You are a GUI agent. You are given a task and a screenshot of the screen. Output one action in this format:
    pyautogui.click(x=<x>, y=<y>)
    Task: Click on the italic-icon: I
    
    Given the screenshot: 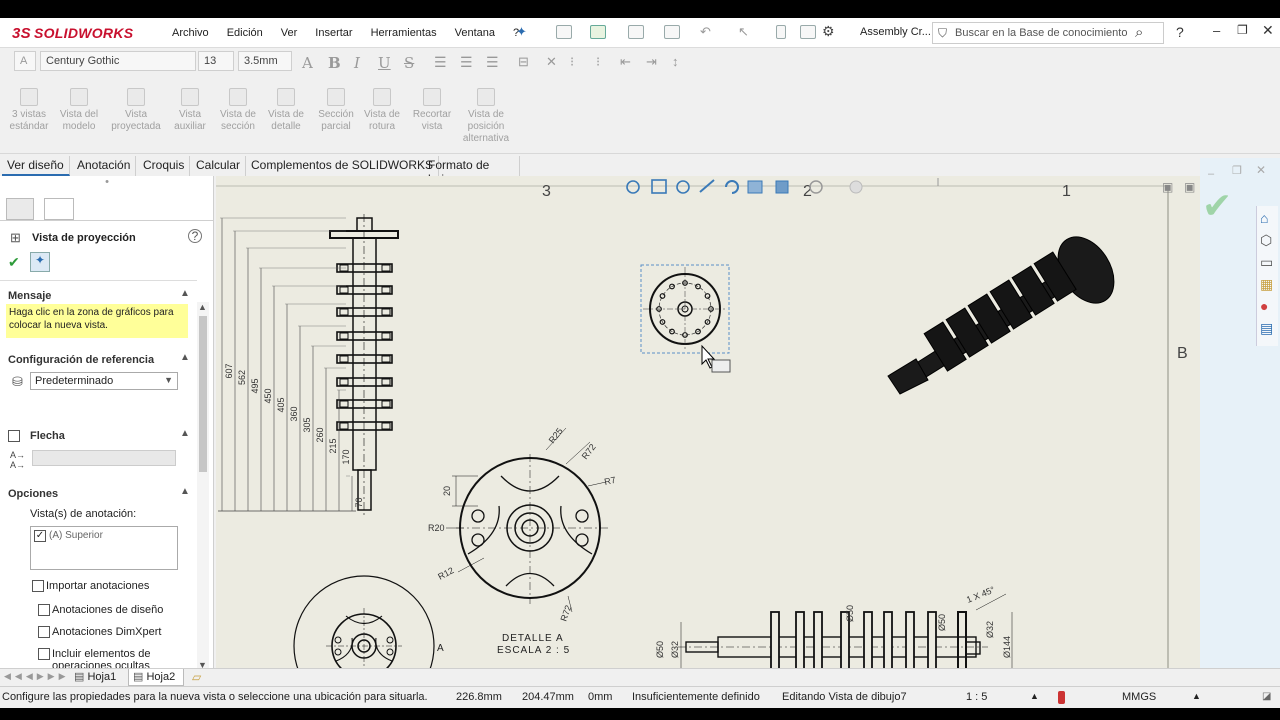 What is the action you would take?
    pyautogui.click(x=357, y=63)
    